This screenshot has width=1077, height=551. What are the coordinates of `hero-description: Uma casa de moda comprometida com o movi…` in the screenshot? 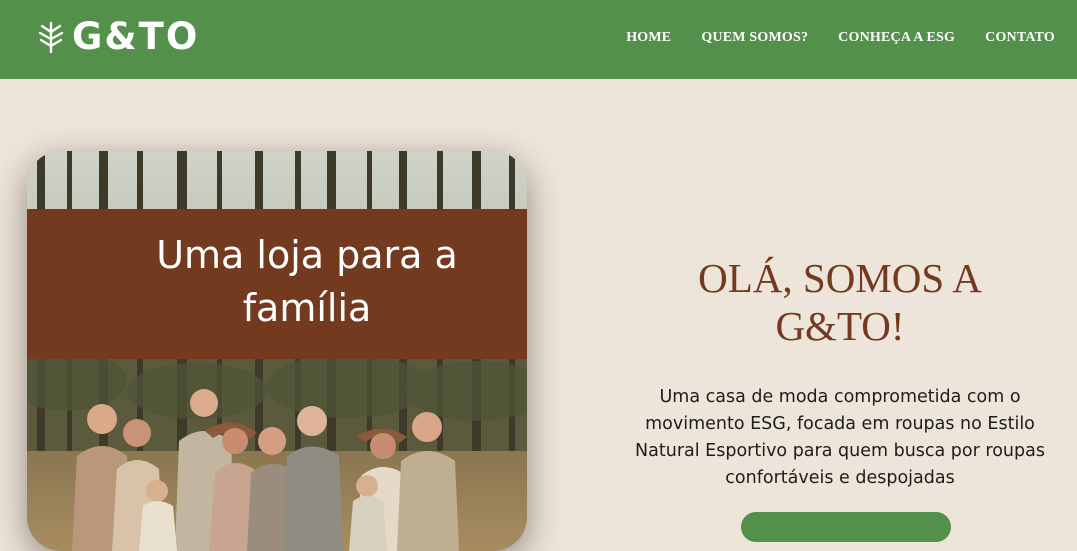 It's located at (840, 437).